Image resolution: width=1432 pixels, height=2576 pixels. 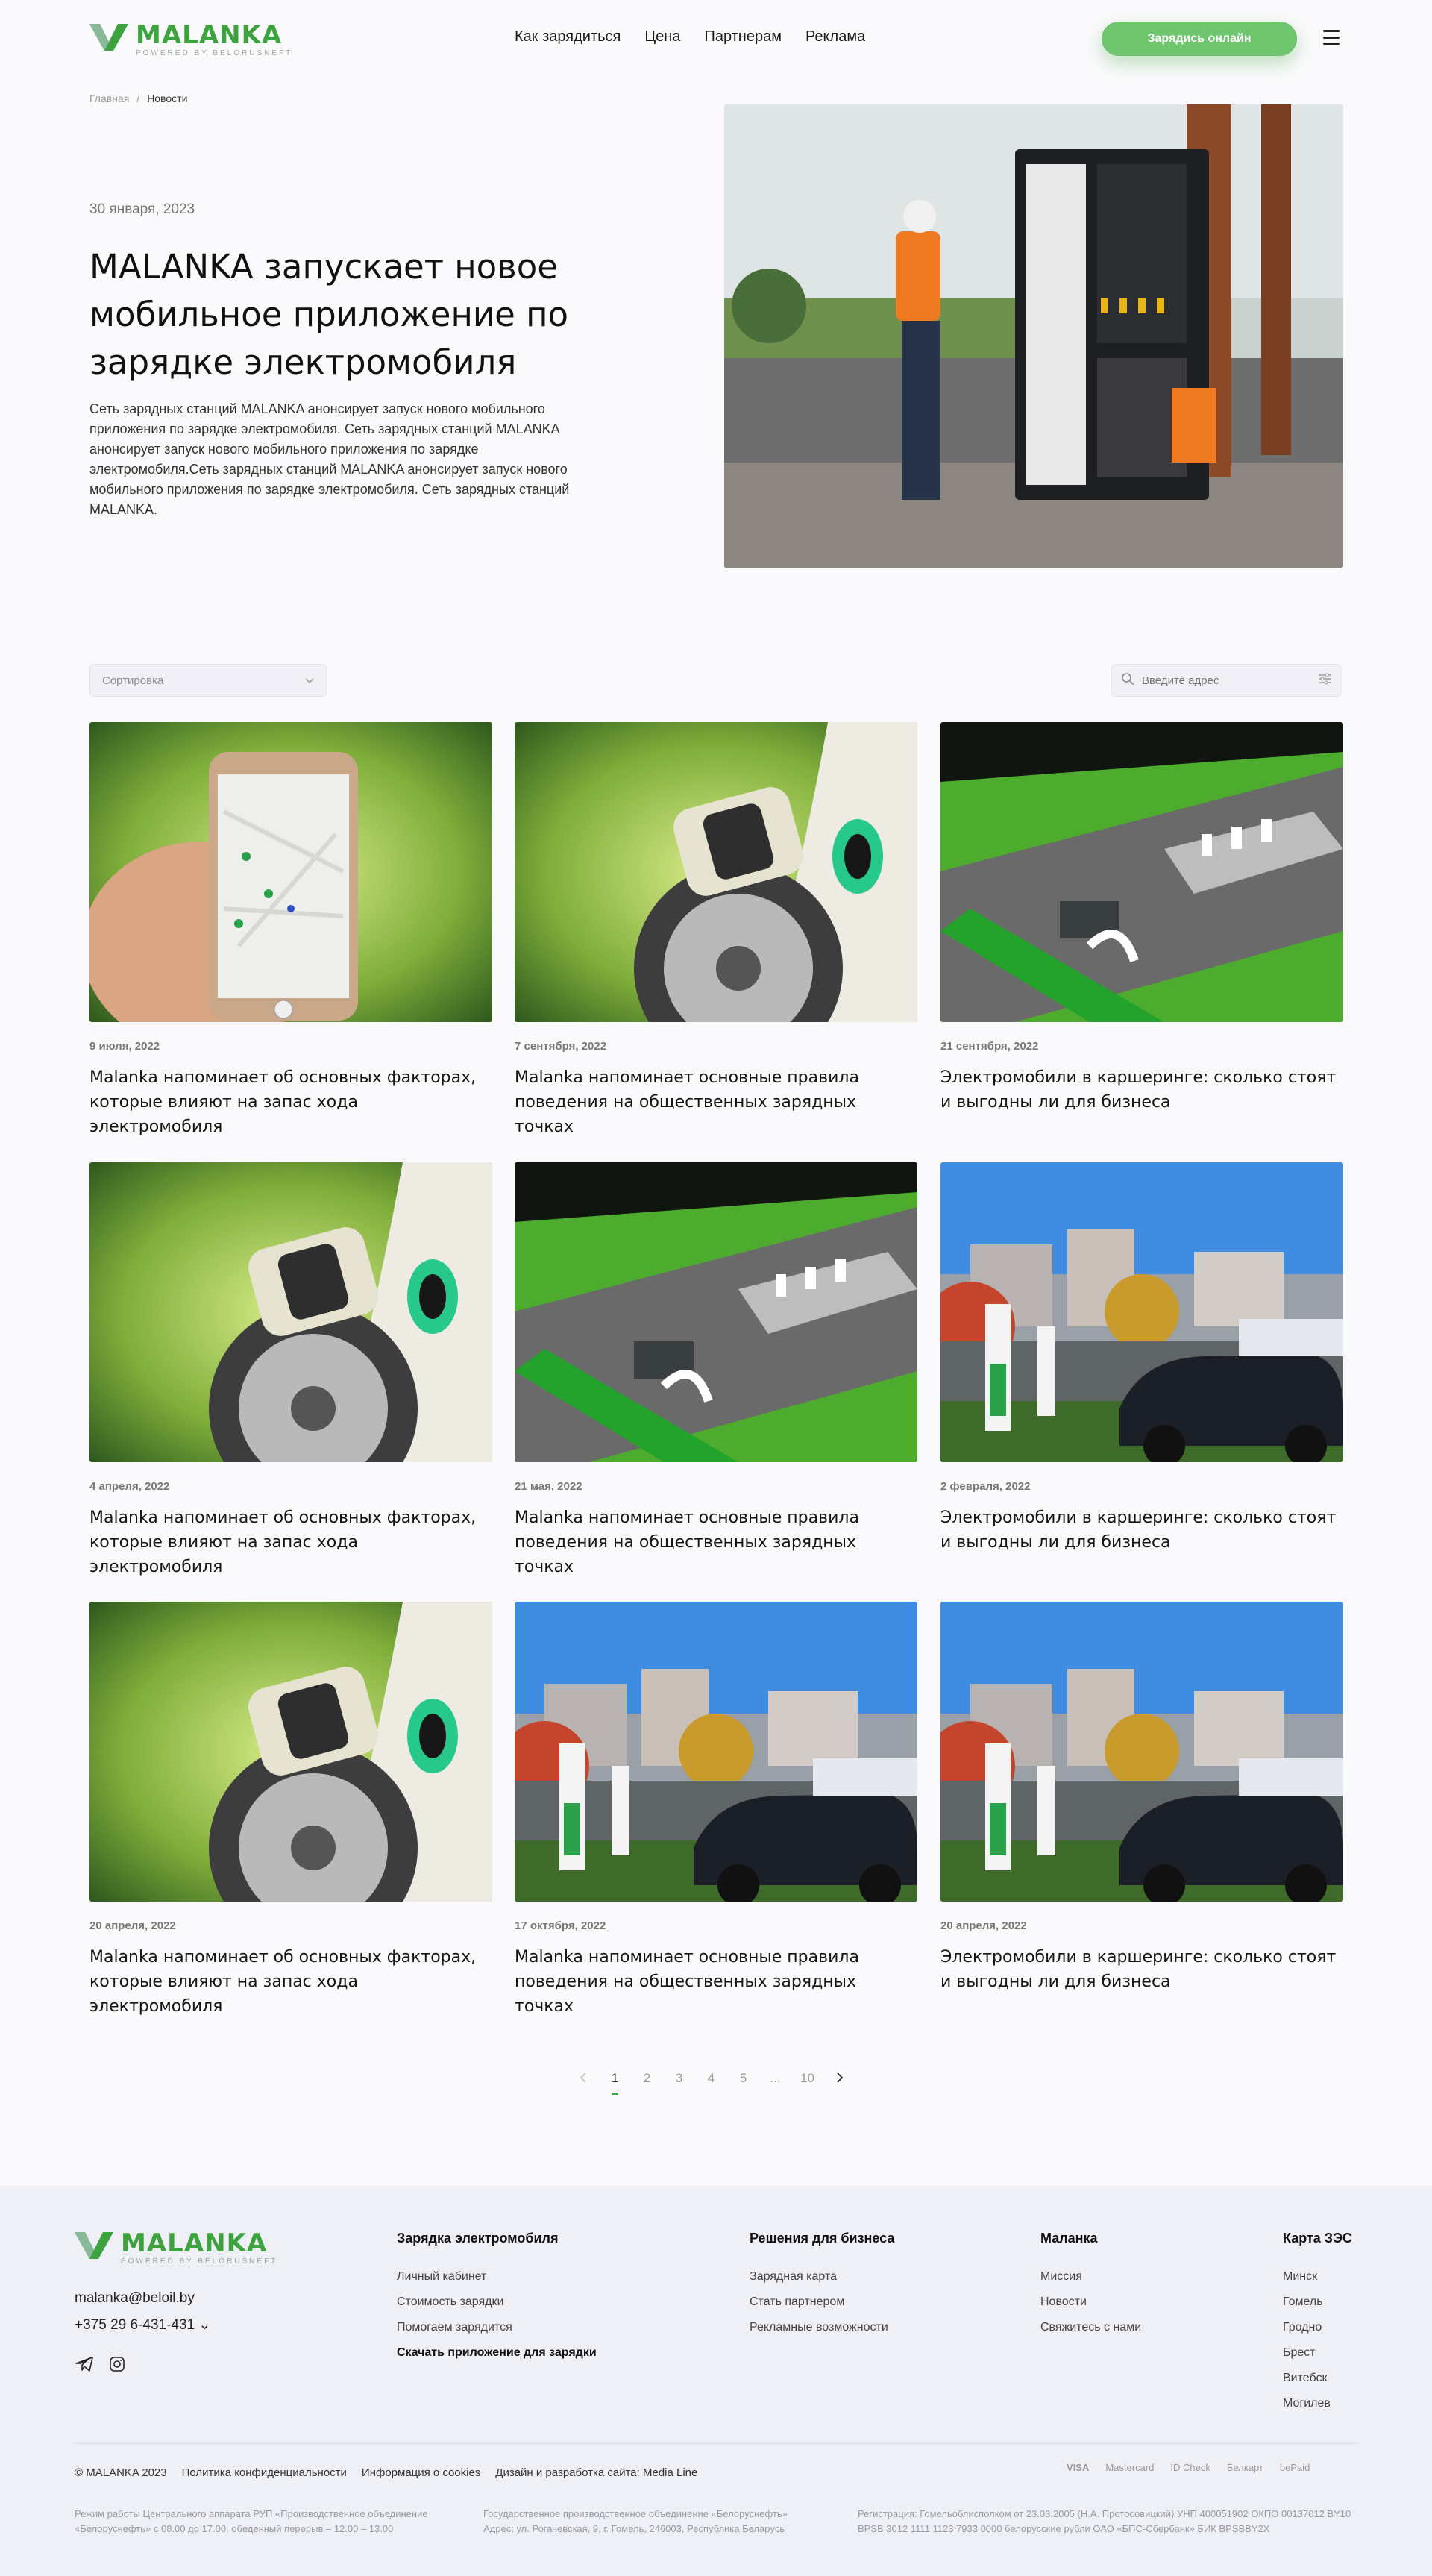 What do you see at coordinates (1317, 2302) in the screenshot?
I see `footer-link: Гомель` at bounding box center [1317, 2302].